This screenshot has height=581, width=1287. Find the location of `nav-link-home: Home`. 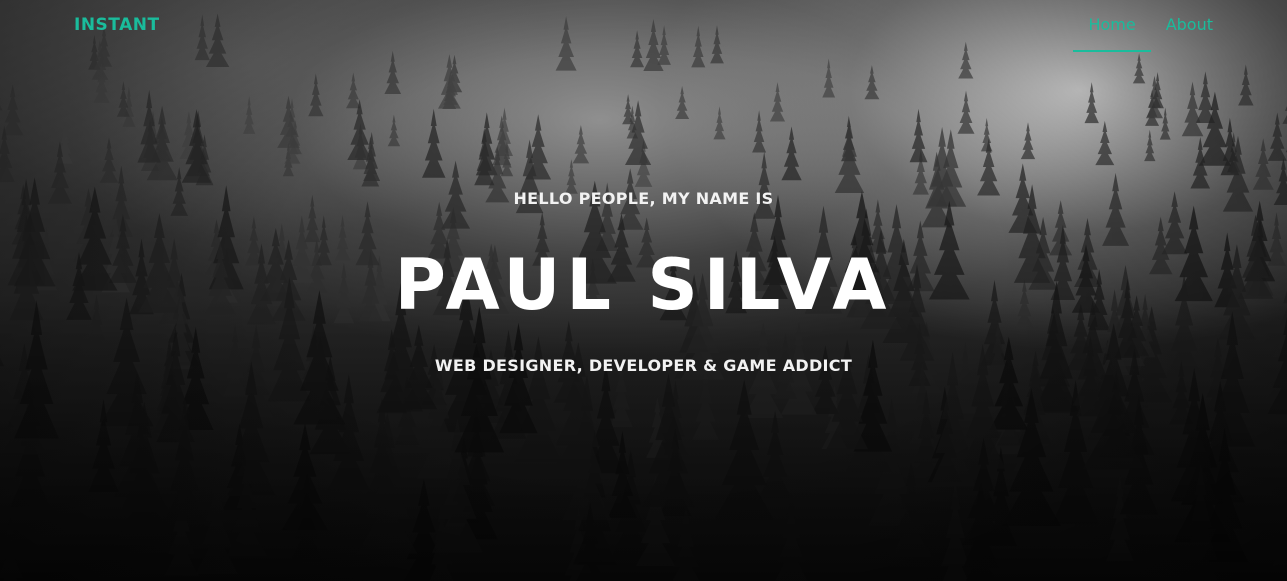

nav-link-home: Home is located at coordinates (1112, 26).